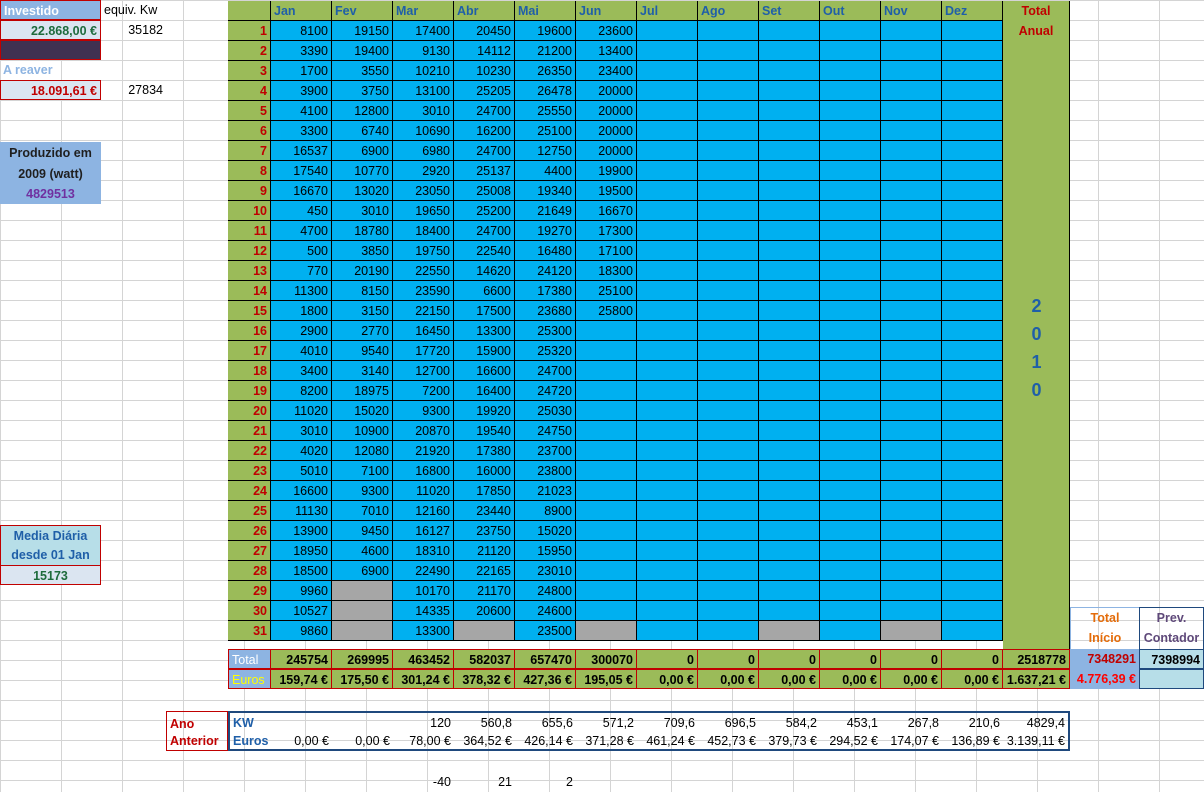  I want to click on day-cell: 16400, so click(484, 391).